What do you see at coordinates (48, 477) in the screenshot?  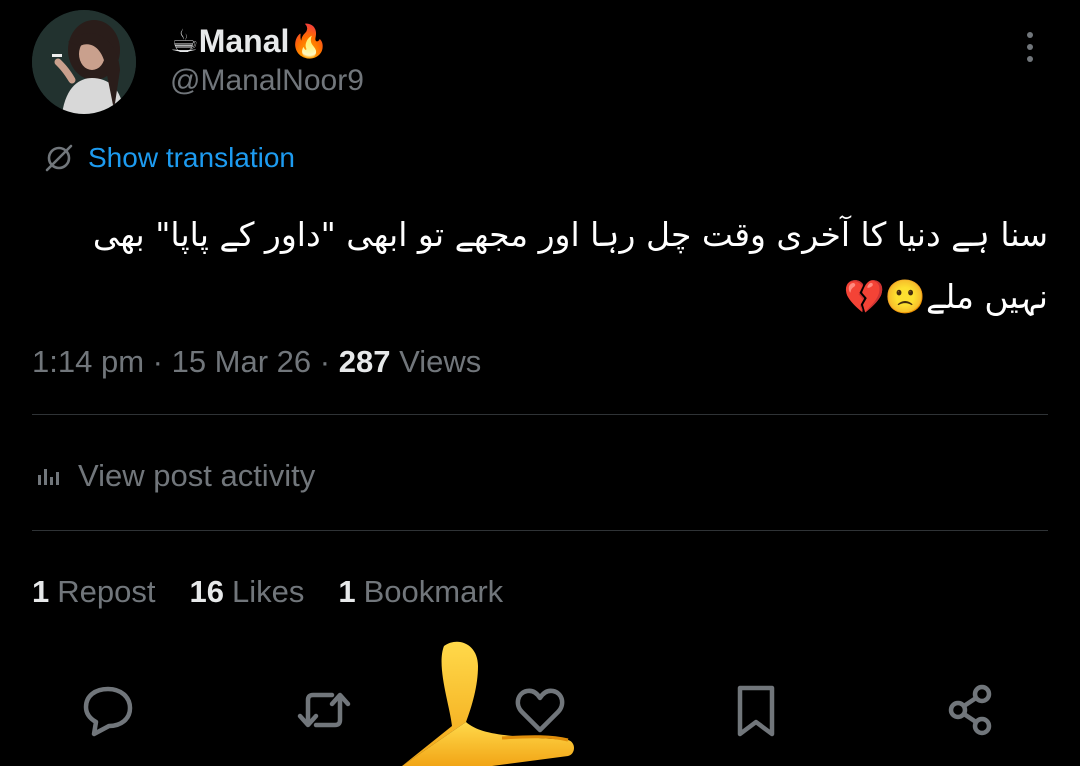 I see `bar-chart-icon` at bounding box center [48, 477].